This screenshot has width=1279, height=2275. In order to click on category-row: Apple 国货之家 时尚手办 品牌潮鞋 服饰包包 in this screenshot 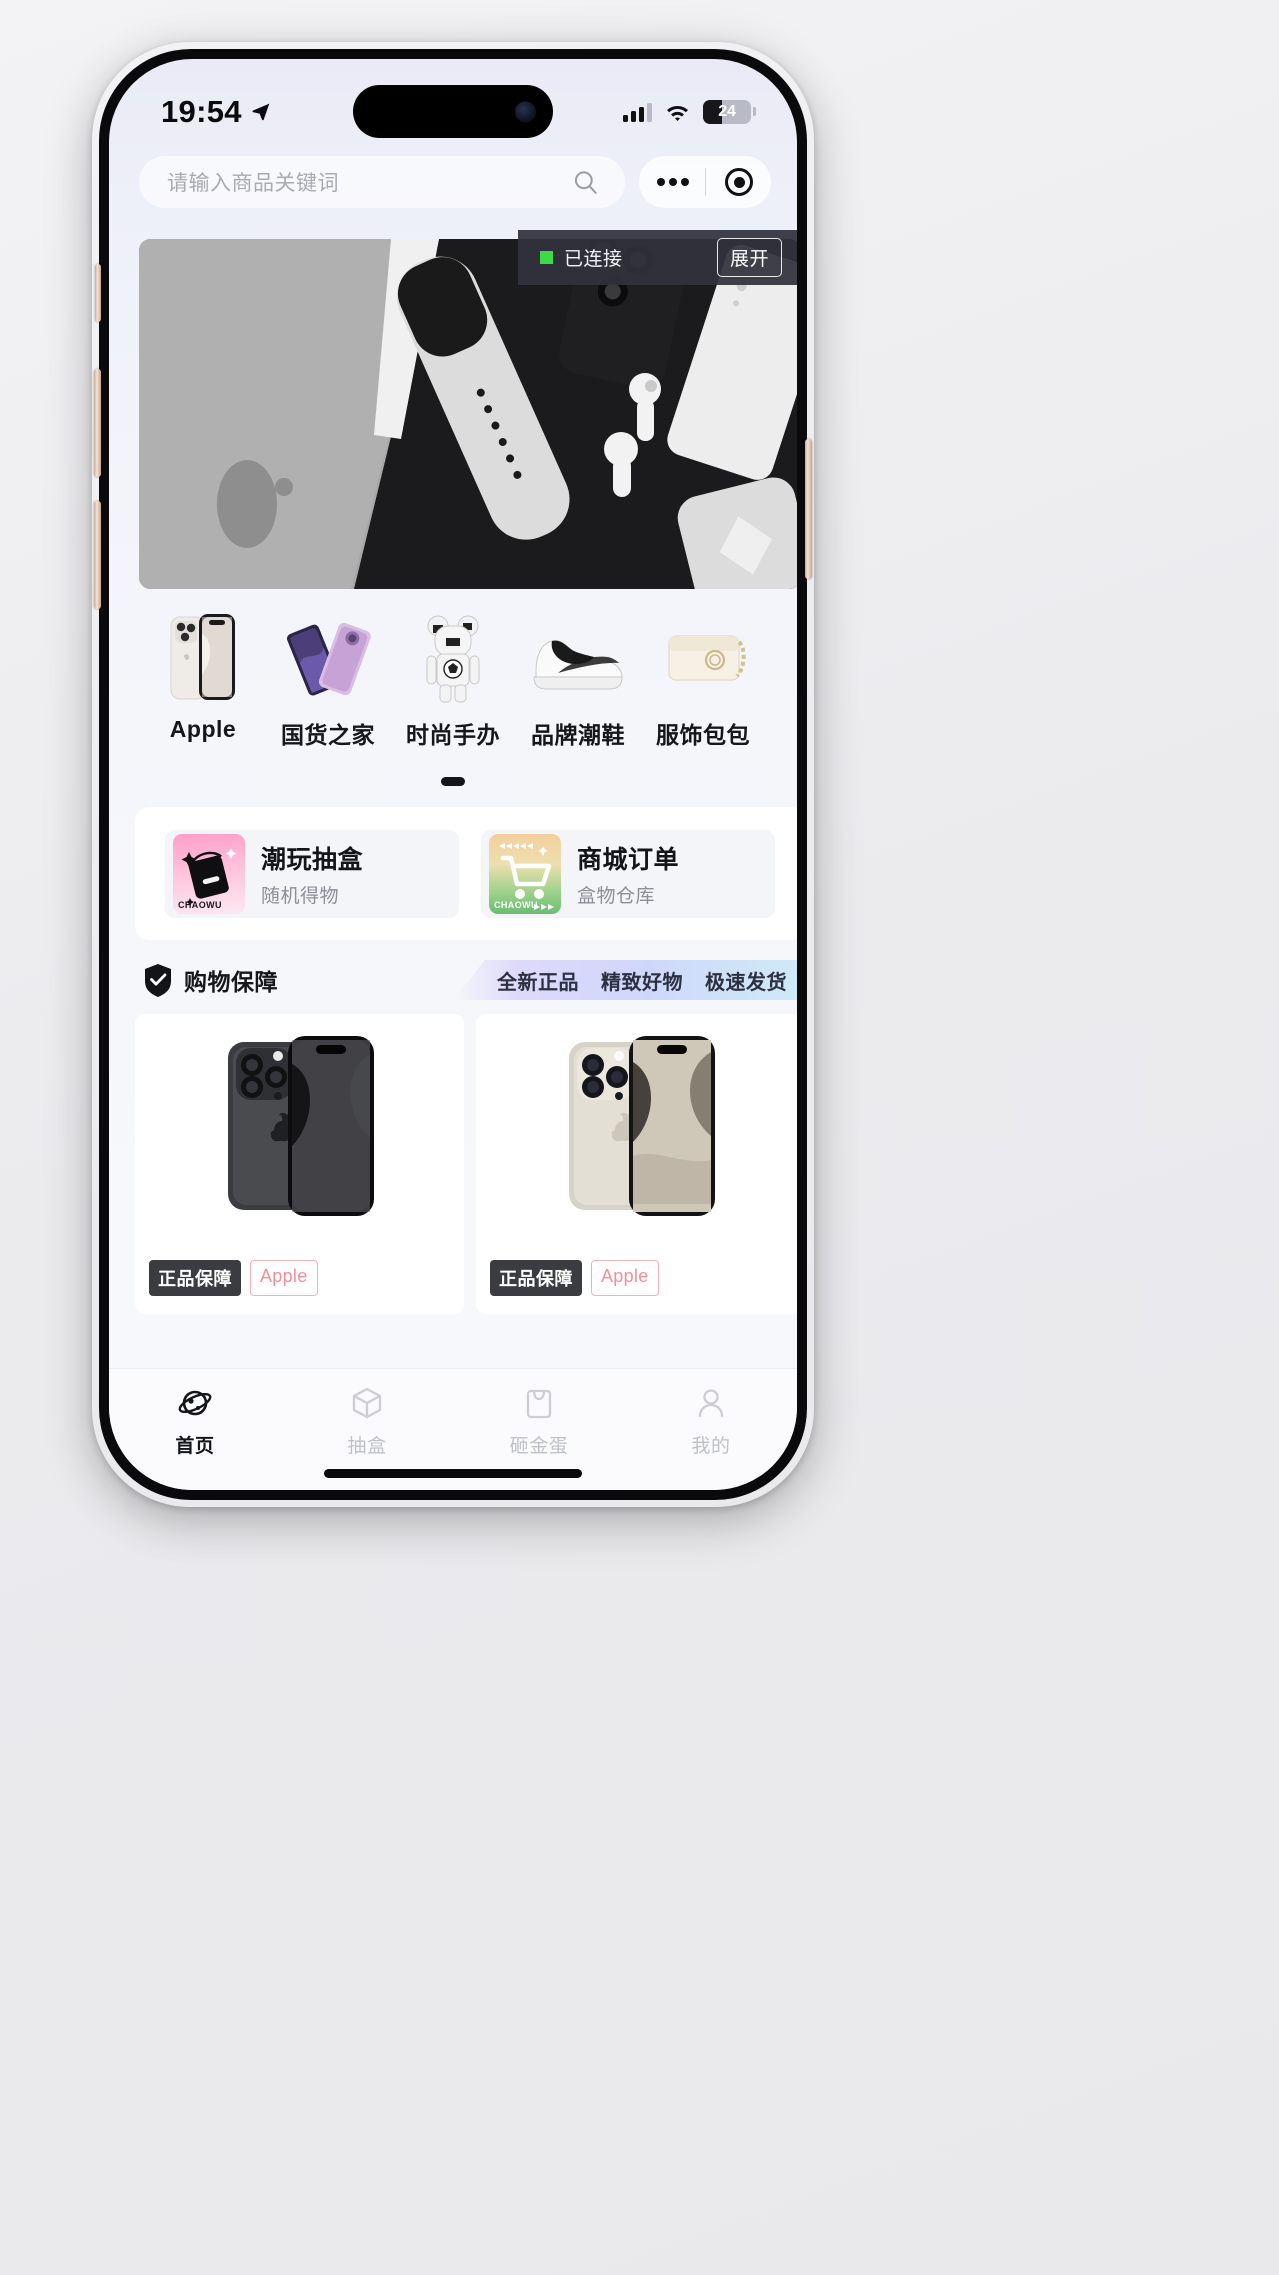, I will do `click(453, 681)`.